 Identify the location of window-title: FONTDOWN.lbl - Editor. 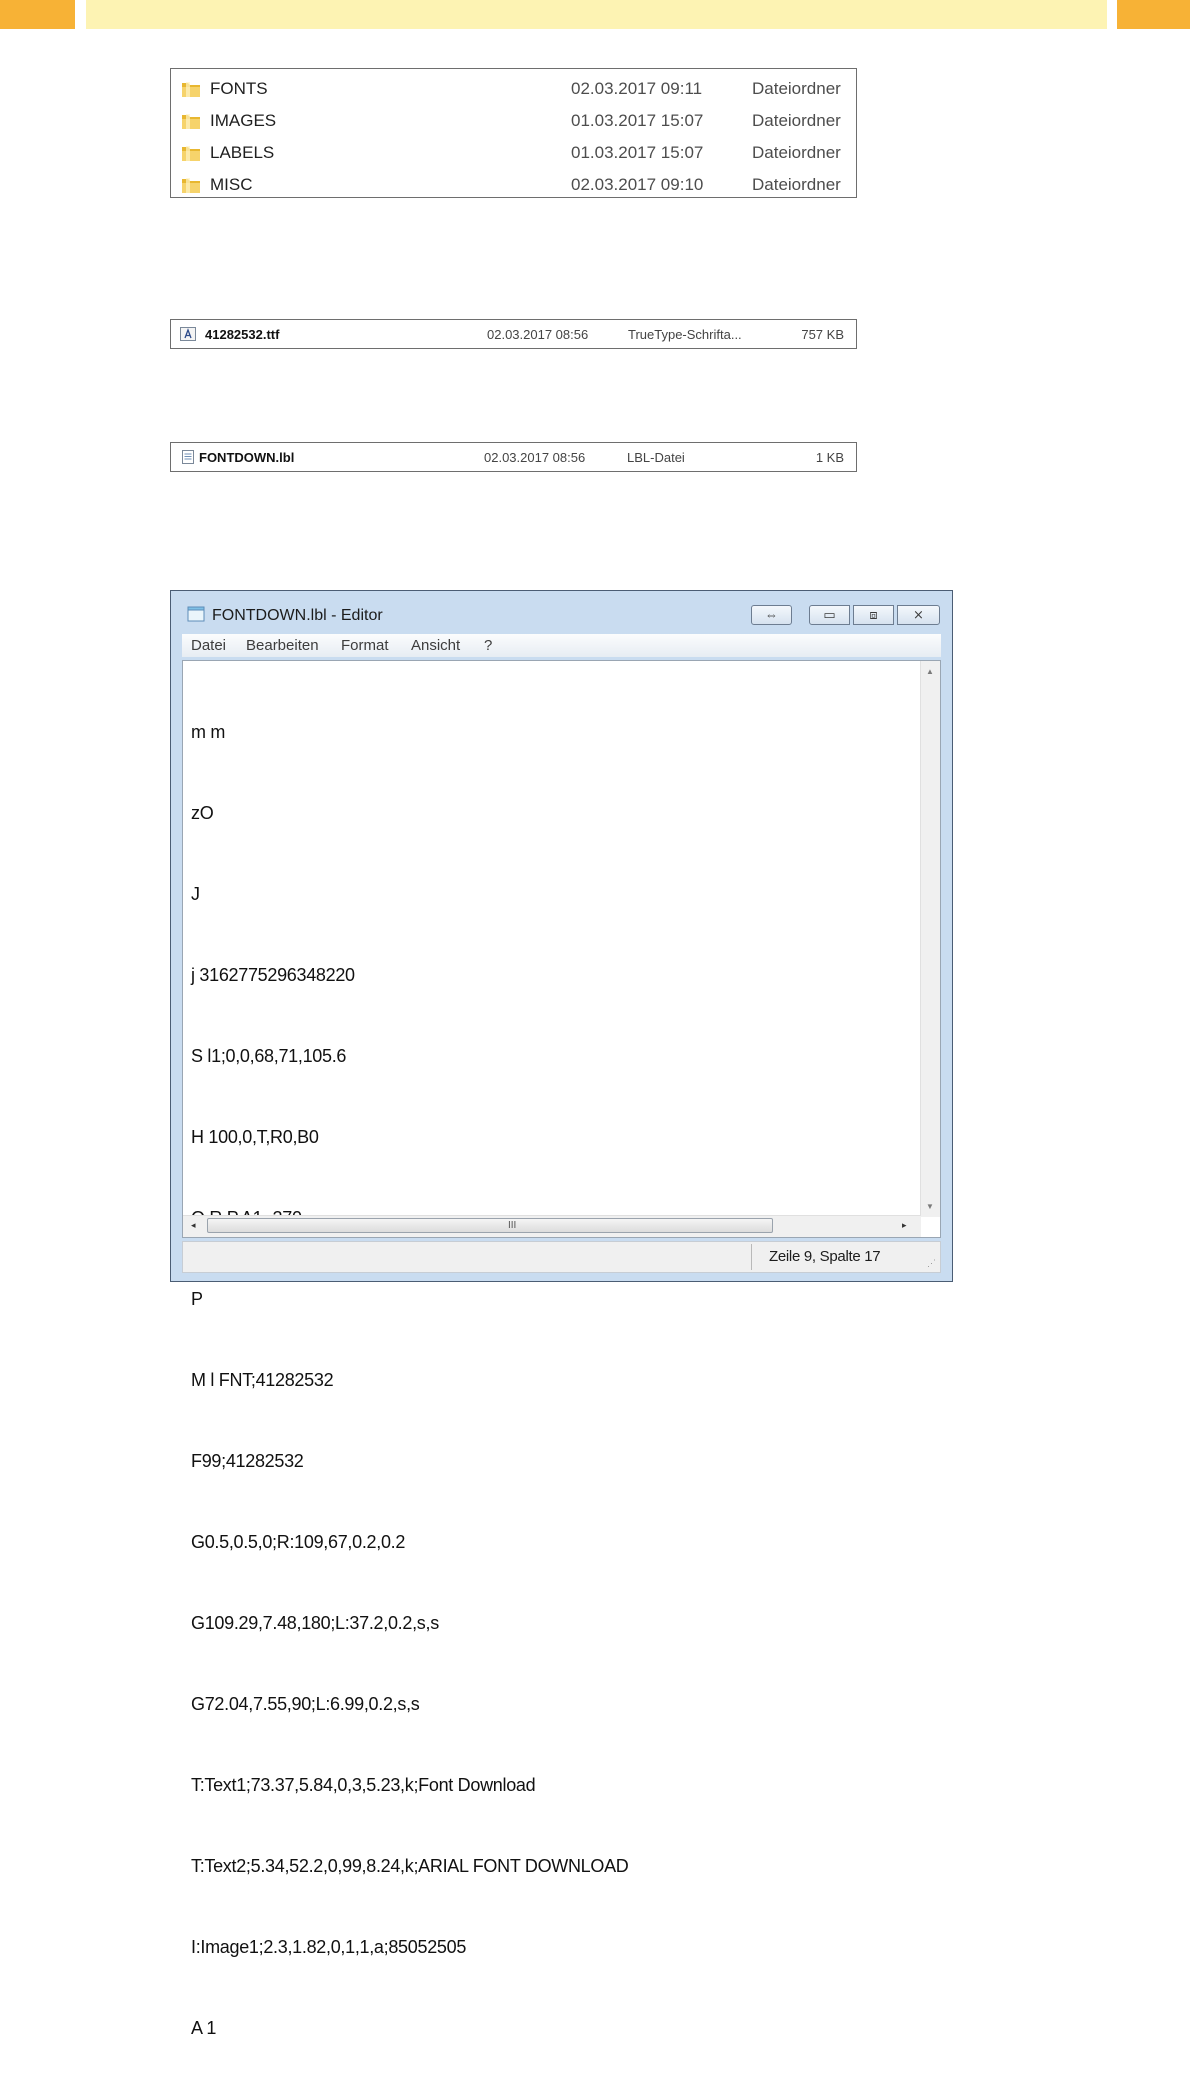
(297, 615).